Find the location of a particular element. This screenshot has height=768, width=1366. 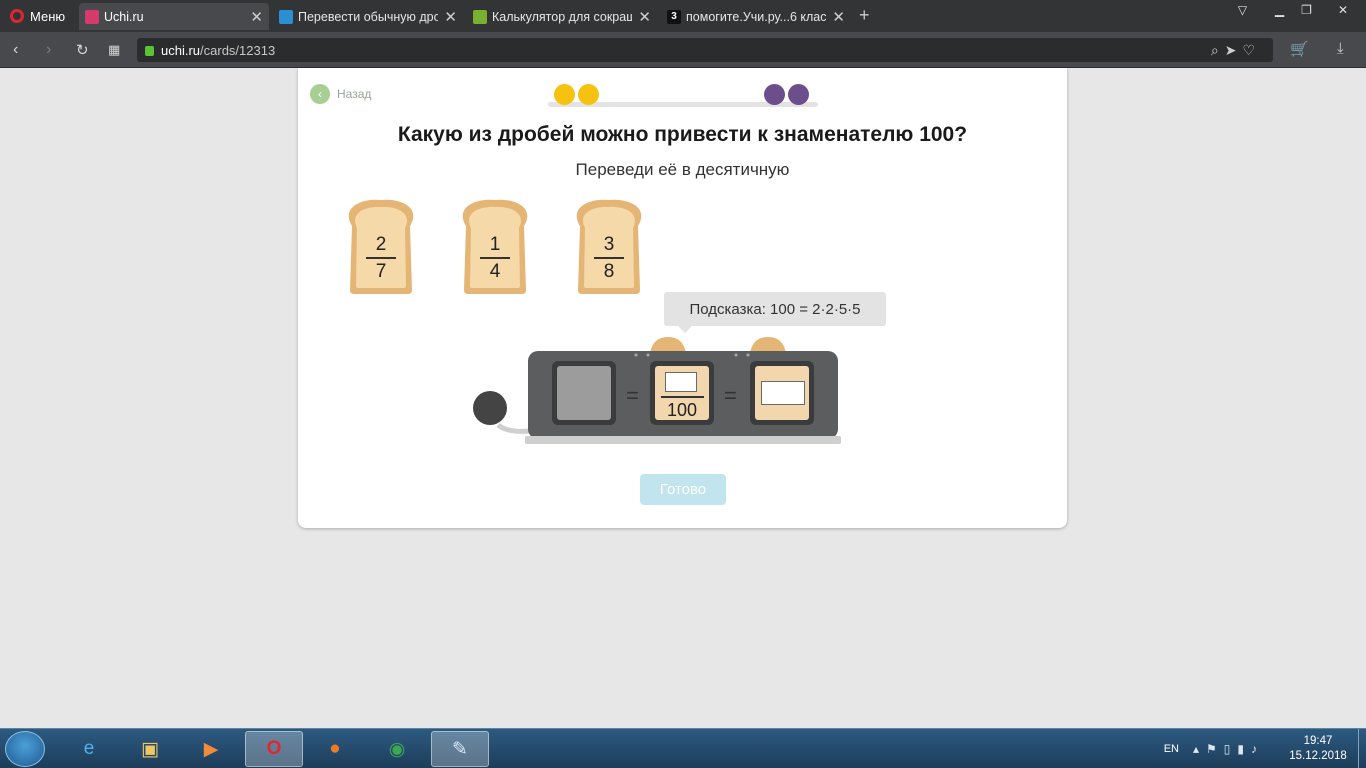

opera-taskbar-icon: O is located at coordinates (274, 749).